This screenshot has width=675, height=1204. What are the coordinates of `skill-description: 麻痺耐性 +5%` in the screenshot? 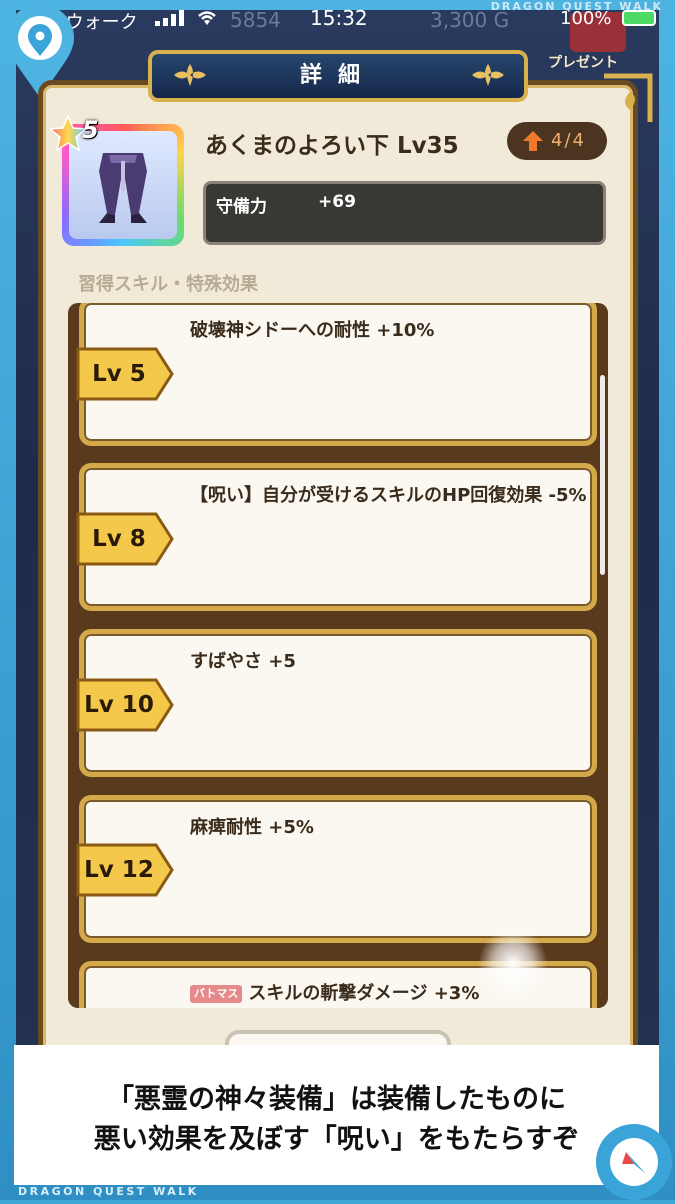 It's located at (252, 827).